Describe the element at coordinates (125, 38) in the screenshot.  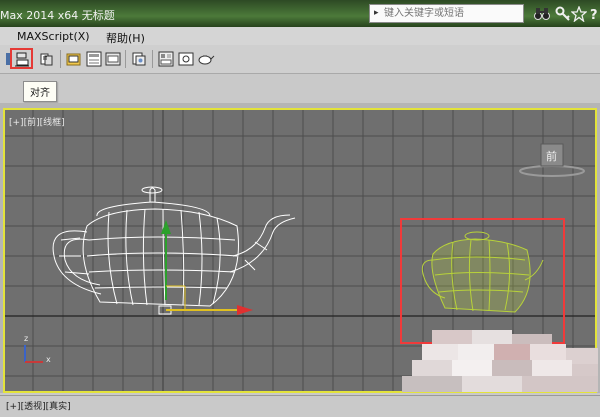
I see `menu-help: 帮助(H)` at that location.